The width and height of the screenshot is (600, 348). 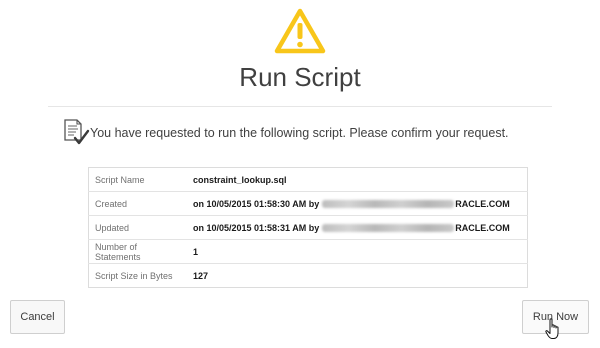 I want to click on hand-pointer-icon, so click(x=552, y=328).